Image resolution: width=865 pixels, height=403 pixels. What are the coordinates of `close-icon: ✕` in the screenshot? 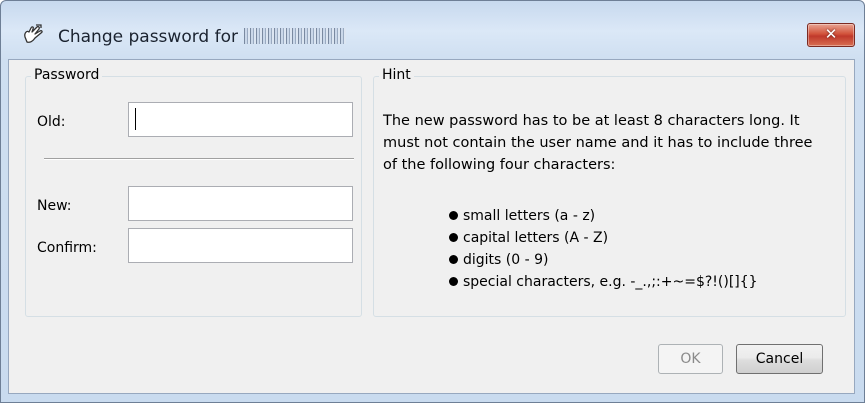 It's located at (831, 34).